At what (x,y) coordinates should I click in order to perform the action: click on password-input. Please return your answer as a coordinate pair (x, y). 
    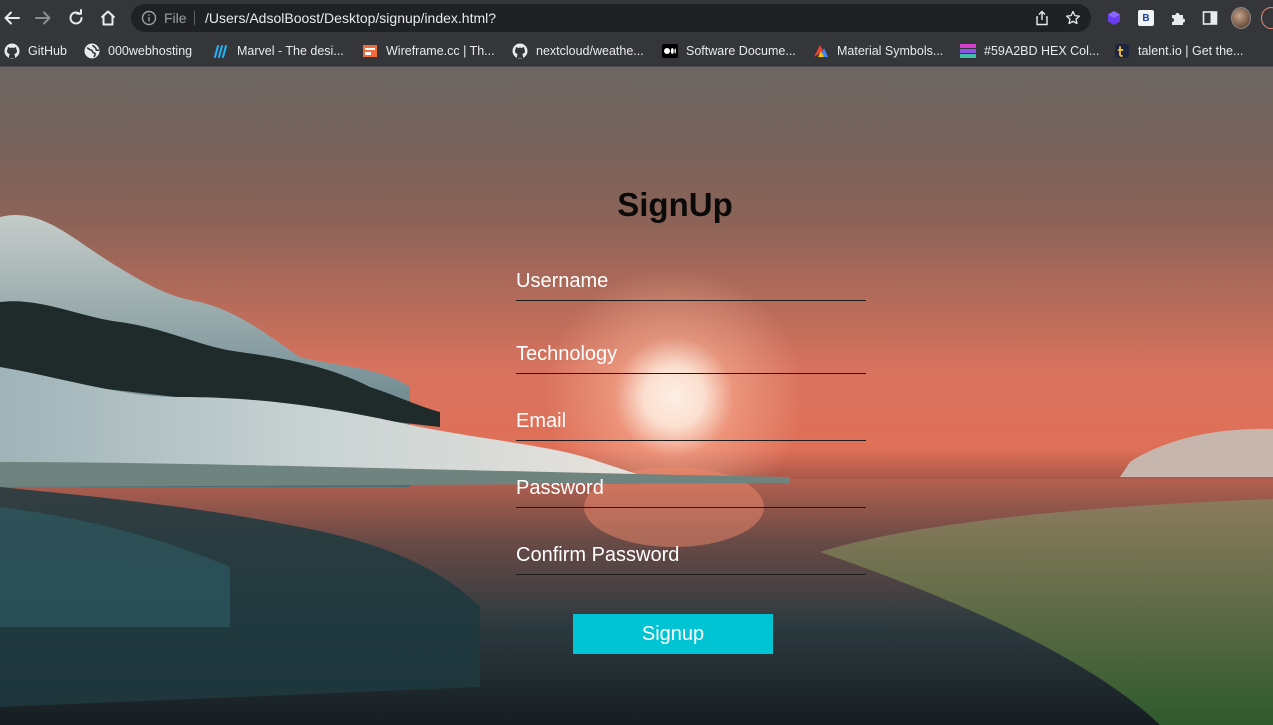
    Looking at the image, I should click on (691, 488).